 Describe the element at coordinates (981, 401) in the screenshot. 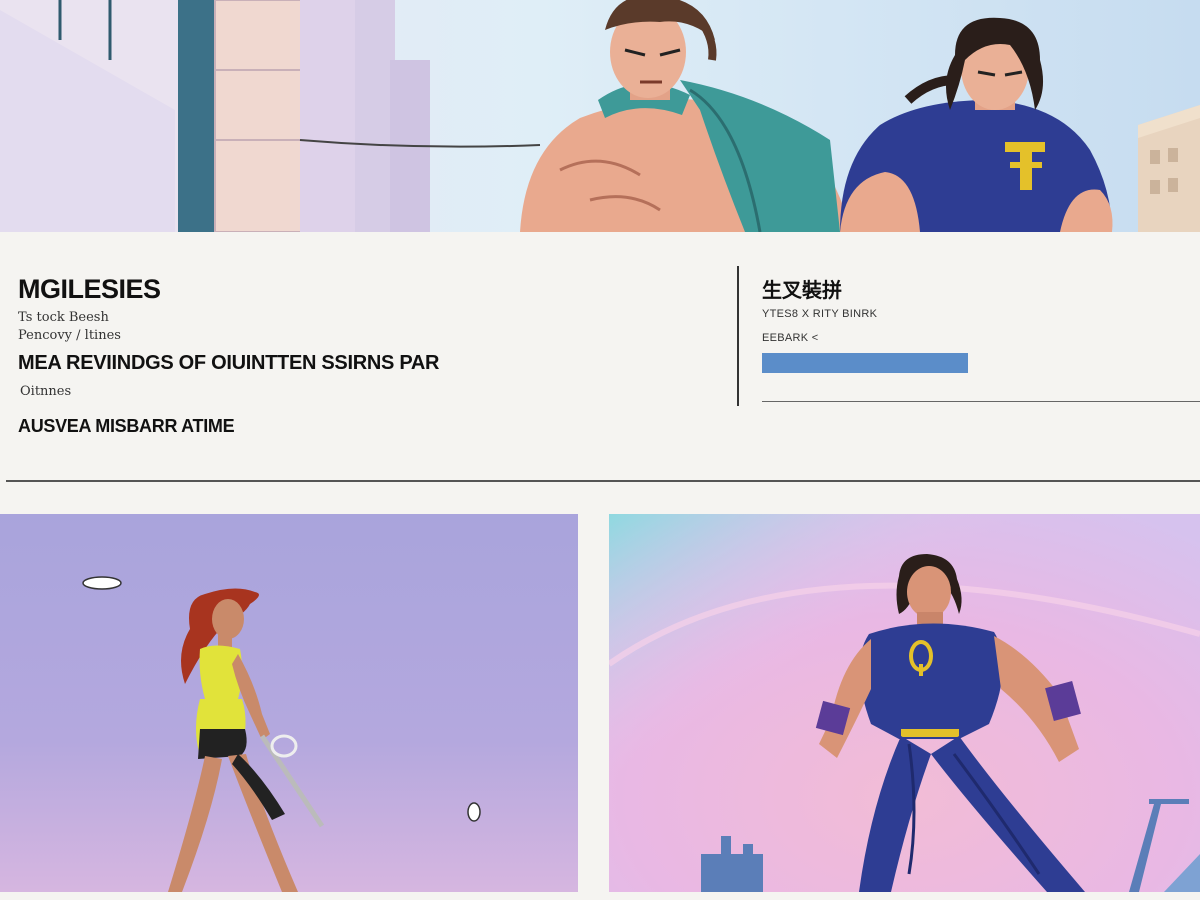

I see `sidebar-divider` at that location.